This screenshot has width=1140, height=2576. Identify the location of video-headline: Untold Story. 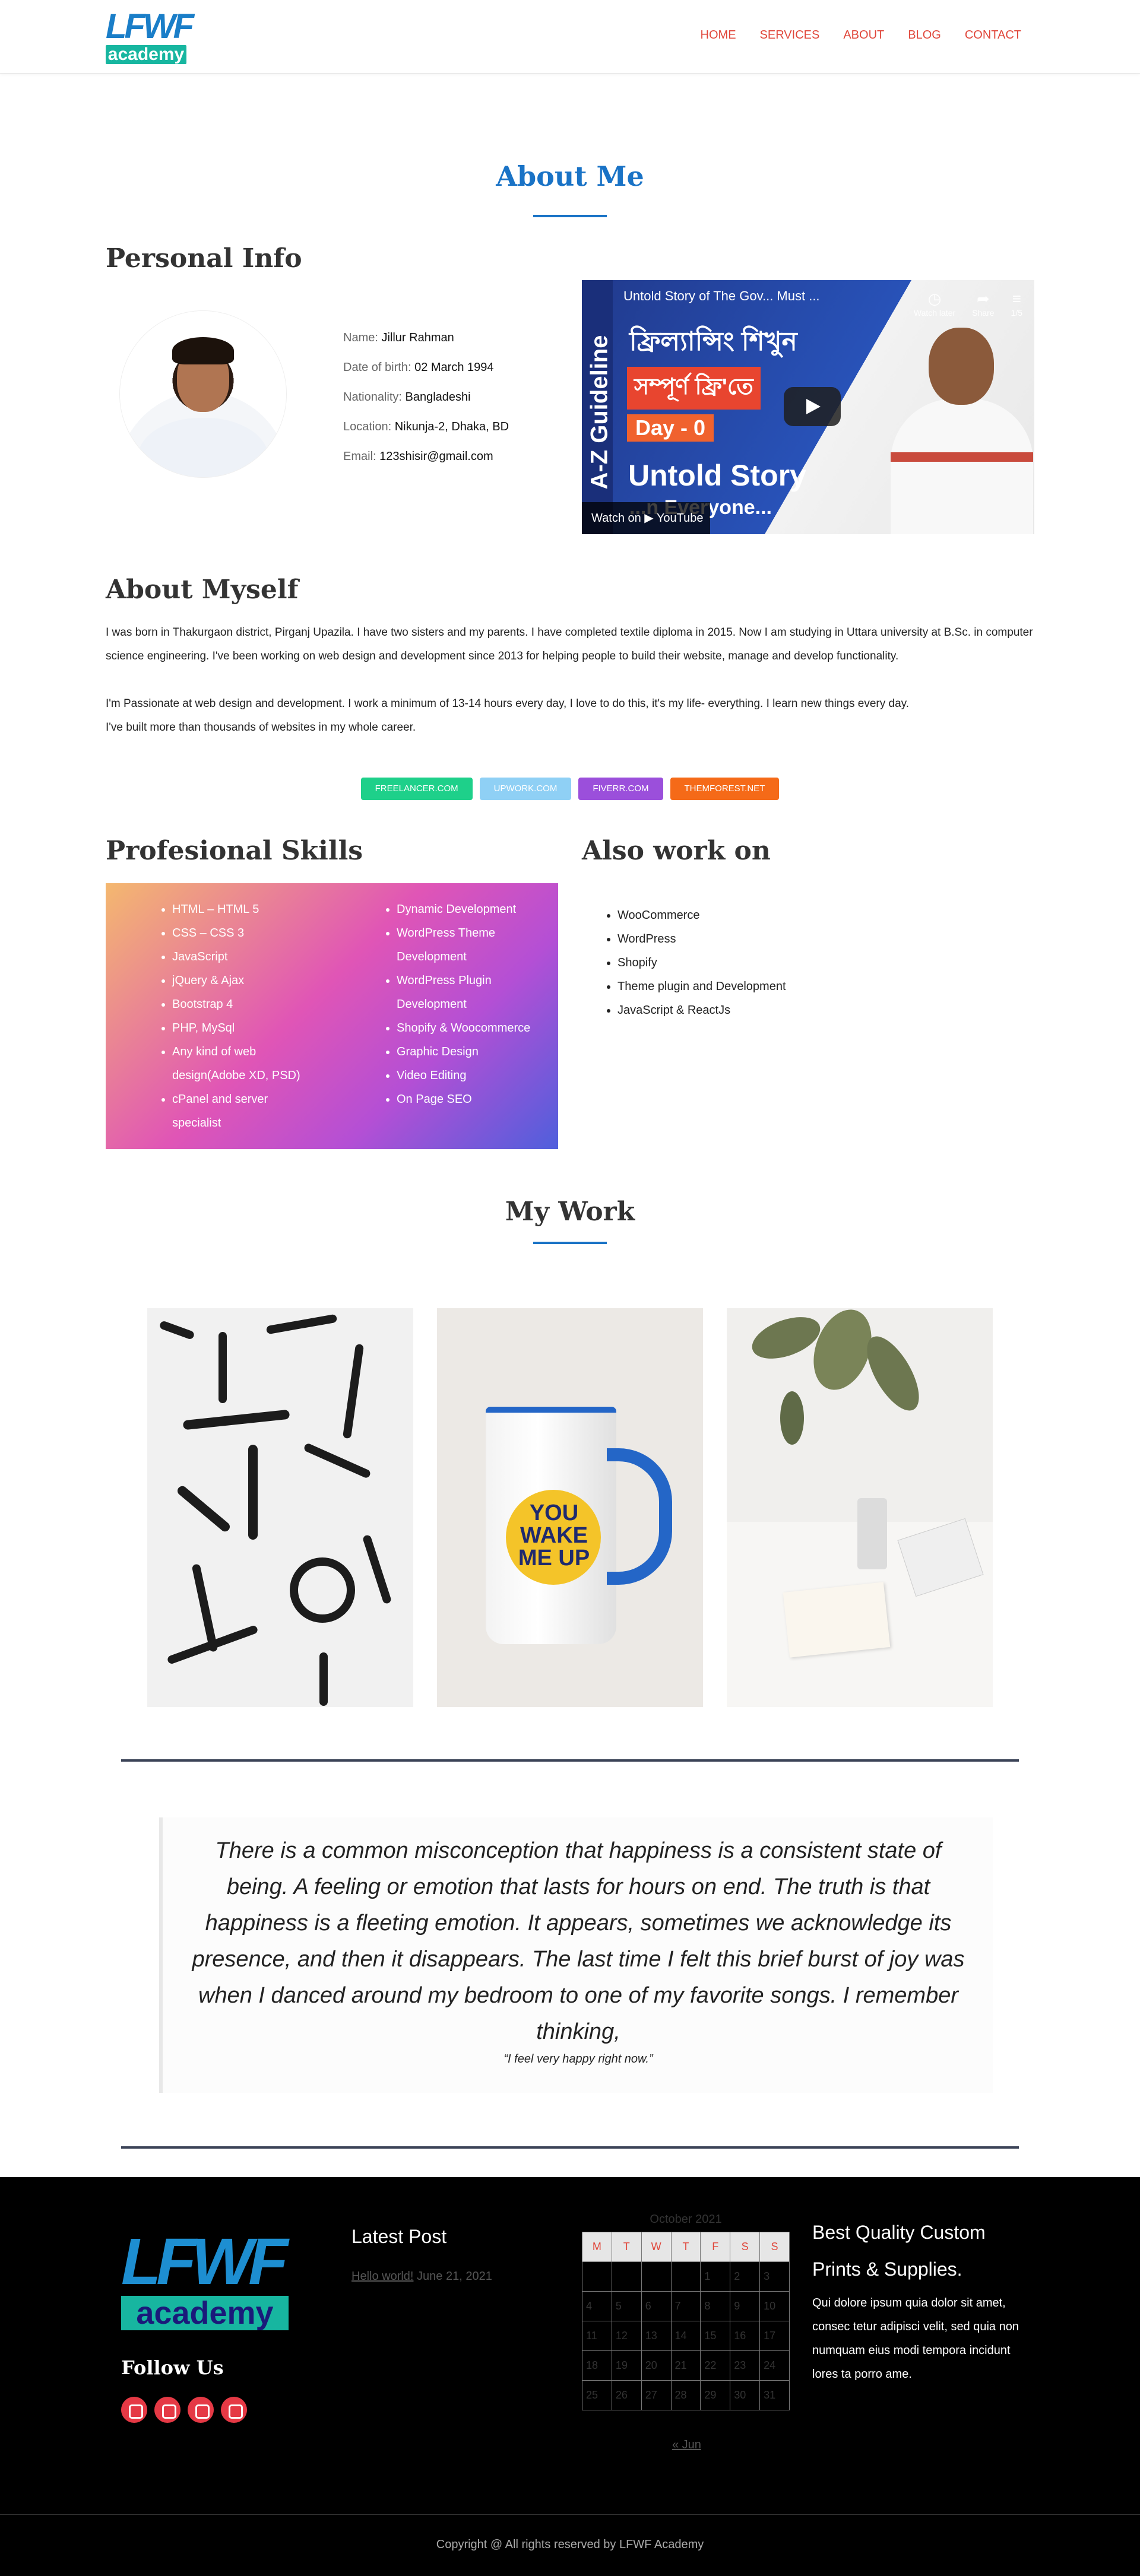
(717, 475).